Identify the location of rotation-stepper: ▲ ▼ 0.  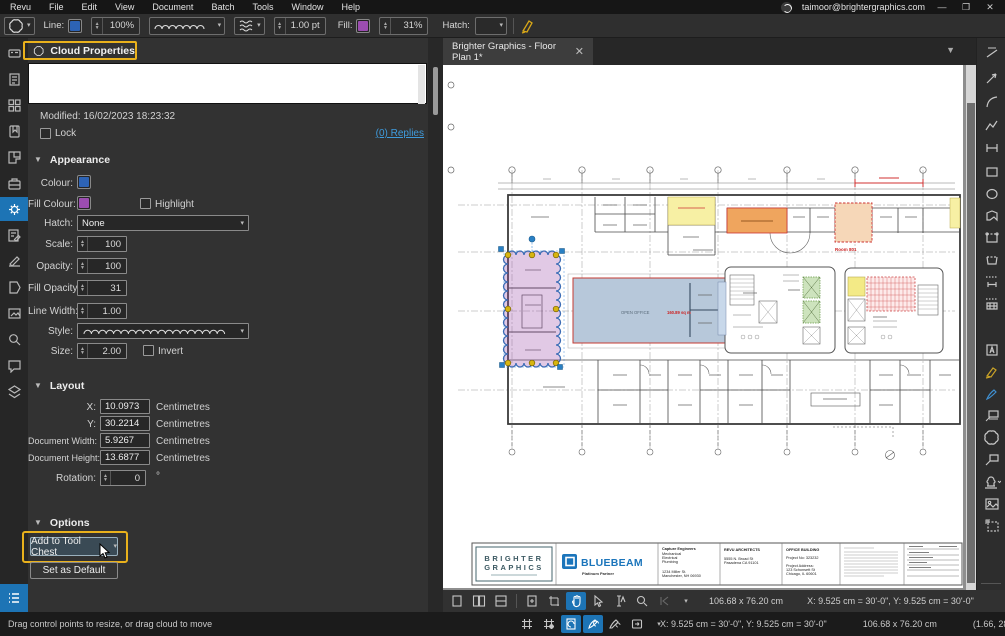
(123, 478).